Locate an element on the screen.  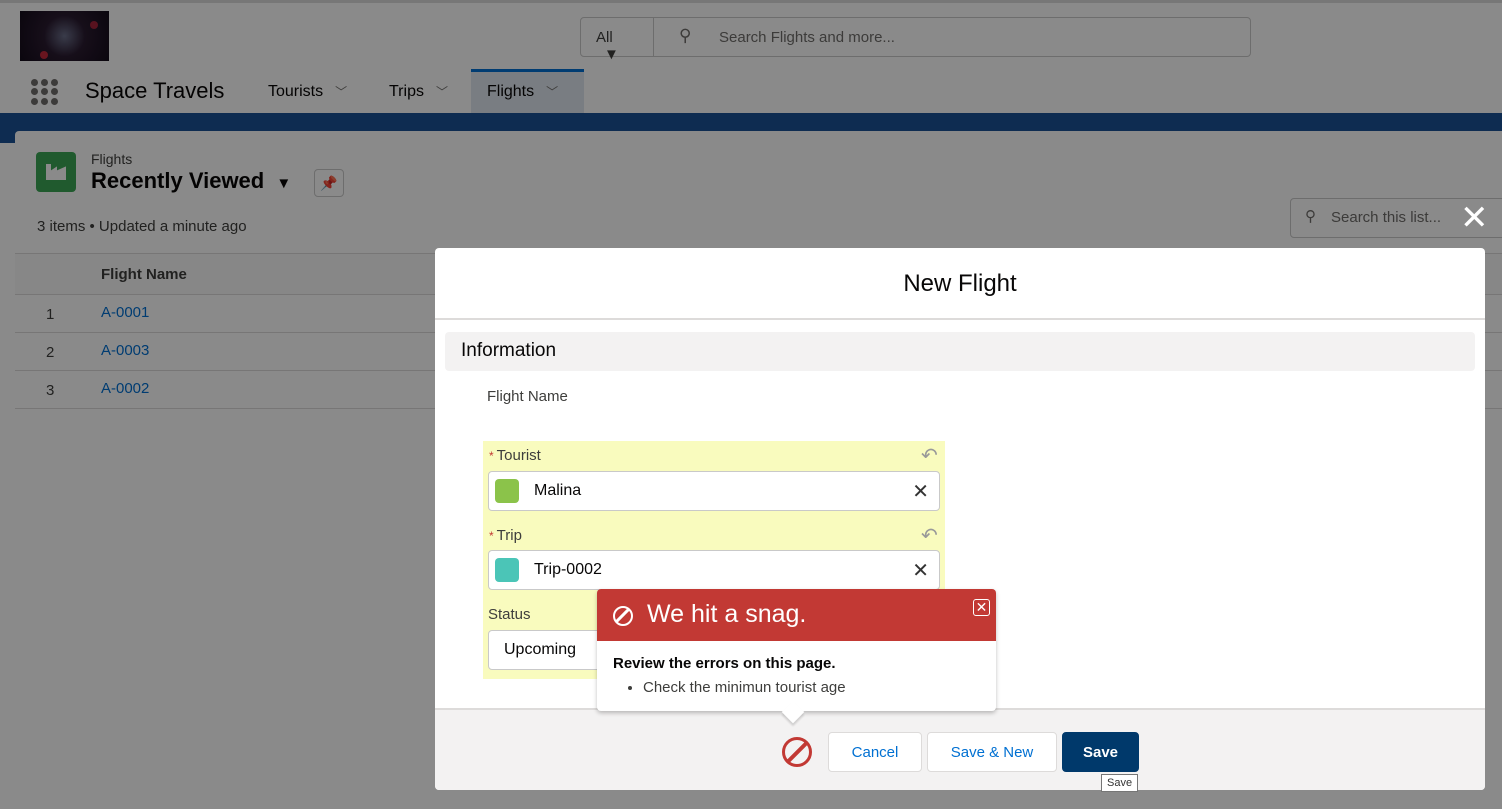
trip-record-icon is located at coordinates (507, 570).